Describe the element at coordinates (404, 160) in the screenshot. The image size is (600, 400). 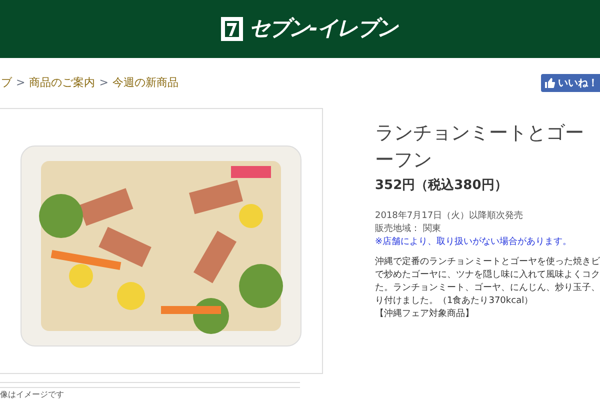
I see `product-title-line: ーフン` at that location.